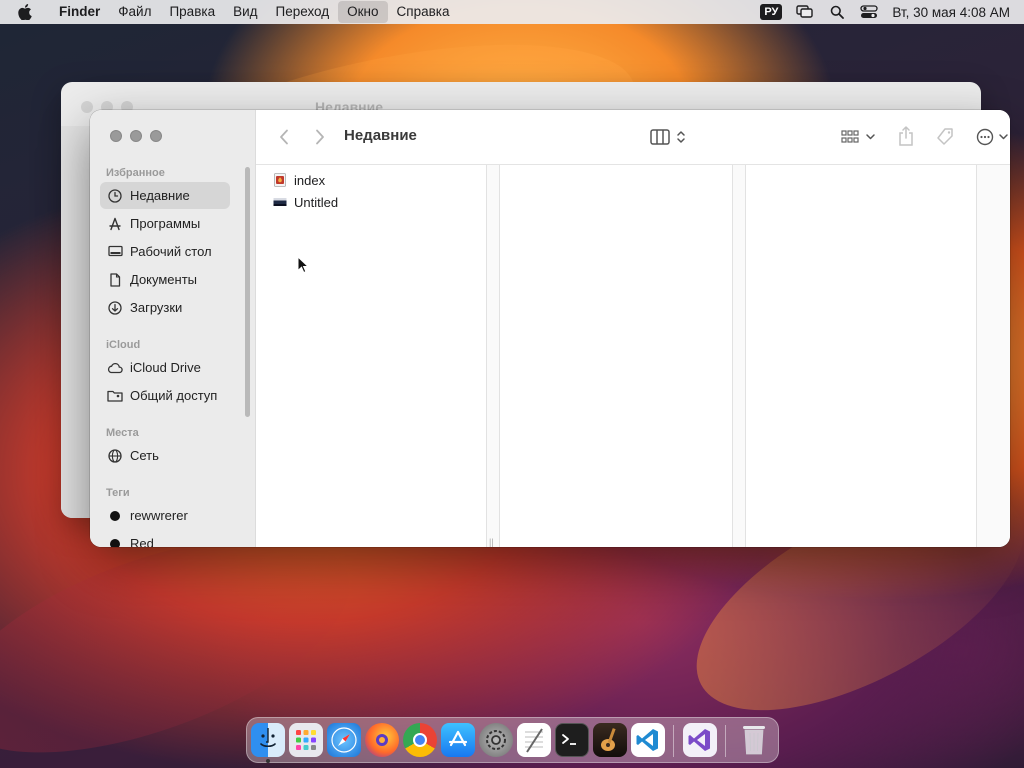 The width and height of the screenshot is (1024, 768). What do you see at coordinates (159, 515) in the screenshot?
I see `sidebar-item-label: rewwrerer` at bounding box center [159, 515].